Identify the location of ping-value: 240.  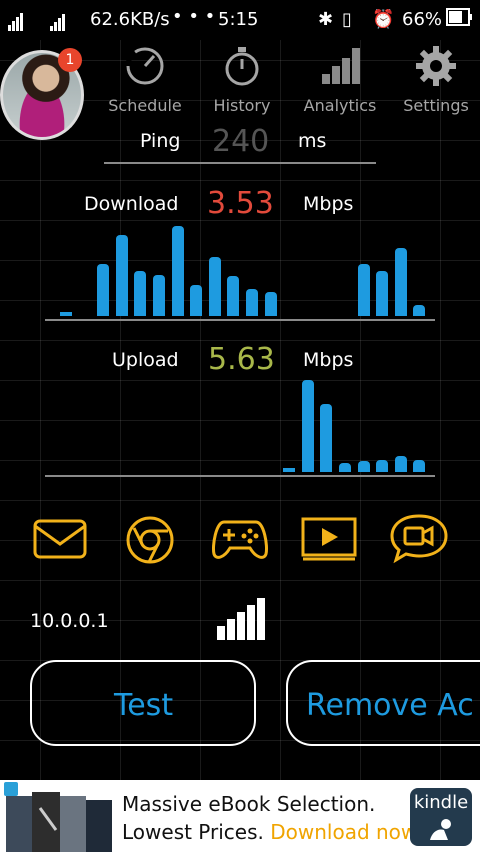
(241, 141).